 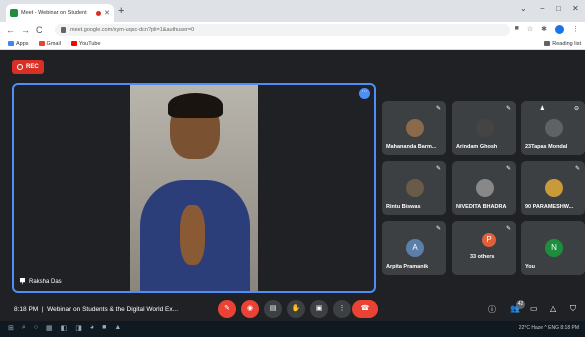 I want to click on meeting-details-icon: ⓘ, so click(x=492, y=309).